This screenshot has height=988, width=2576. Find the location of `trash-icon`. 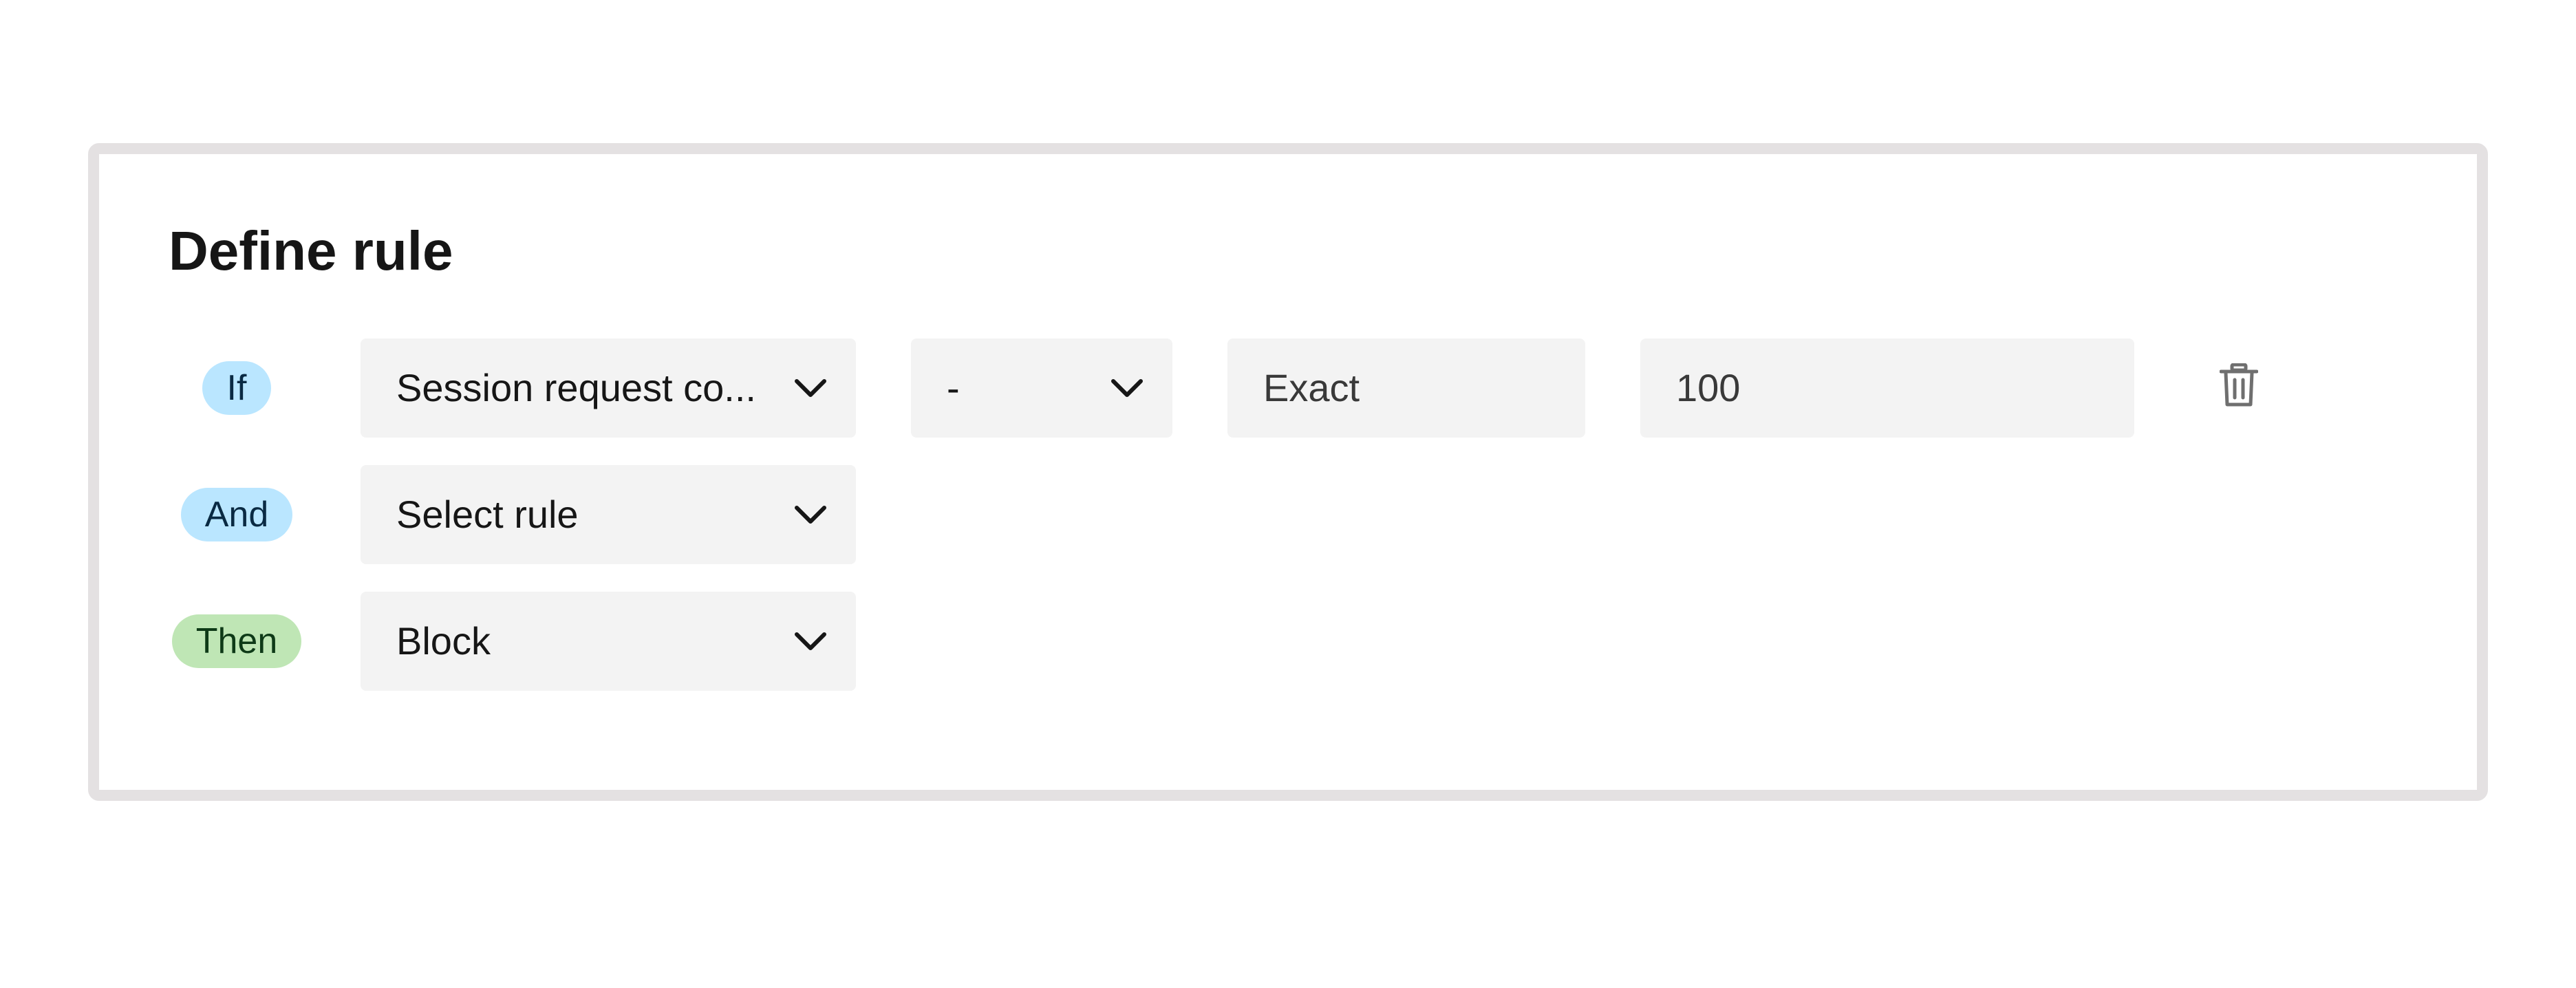

trash-icon is located at coordinates (2239, 385).